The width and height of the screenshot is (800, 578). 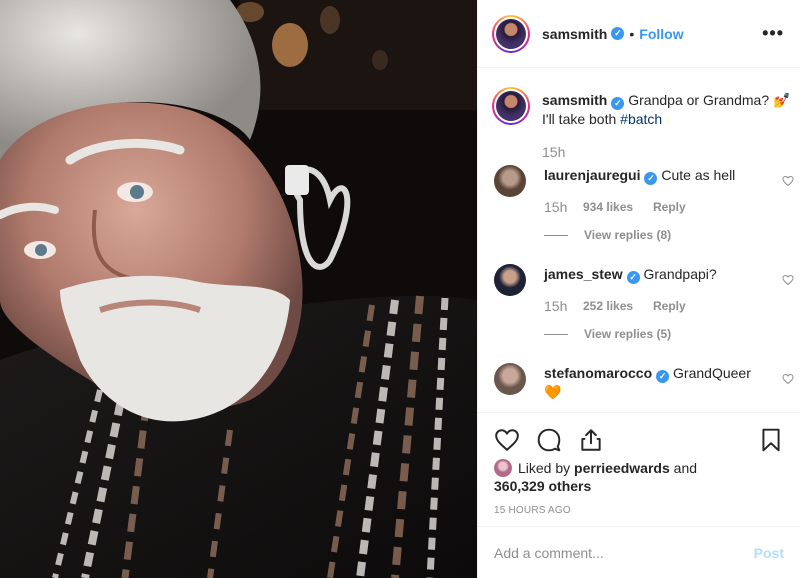 I want to click on post-comment-button: Post, so click(x=769, y=553).